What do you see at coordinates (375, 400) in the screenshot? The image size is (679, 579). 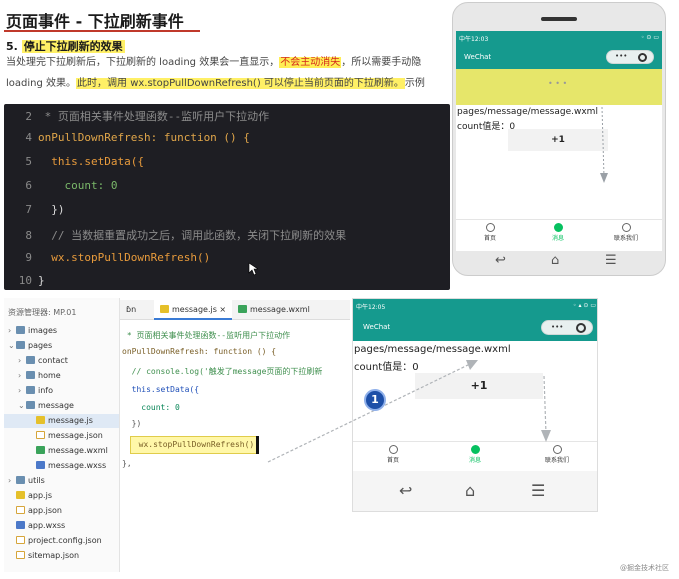 I see `step-badge: 1` at bounding box center [375, 400].